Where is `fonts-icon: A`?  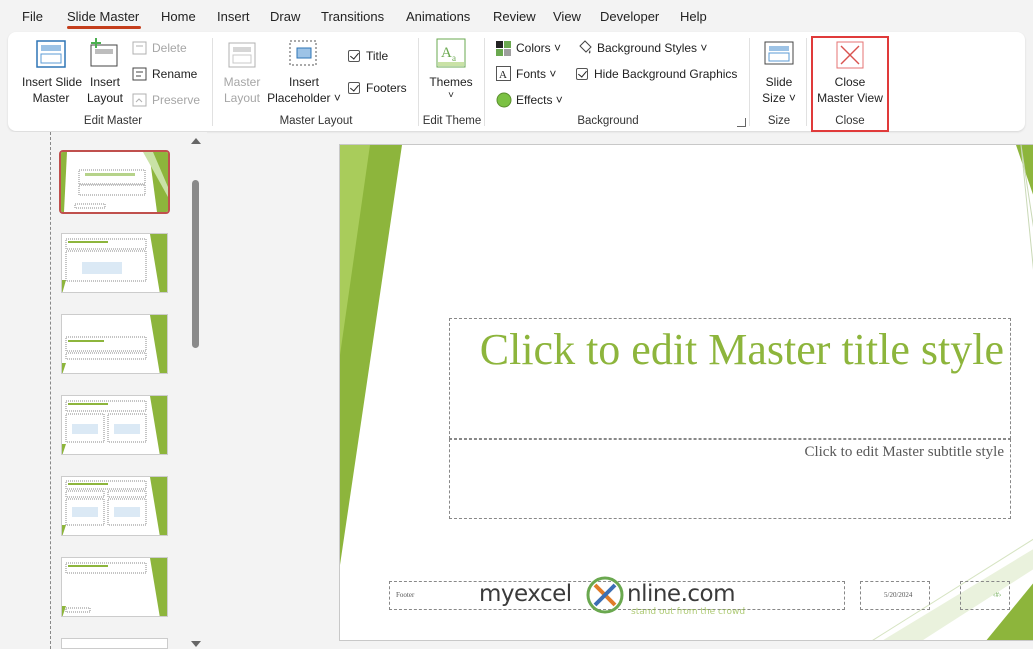 fonts-icon: A is located at coordinates (503, 73).